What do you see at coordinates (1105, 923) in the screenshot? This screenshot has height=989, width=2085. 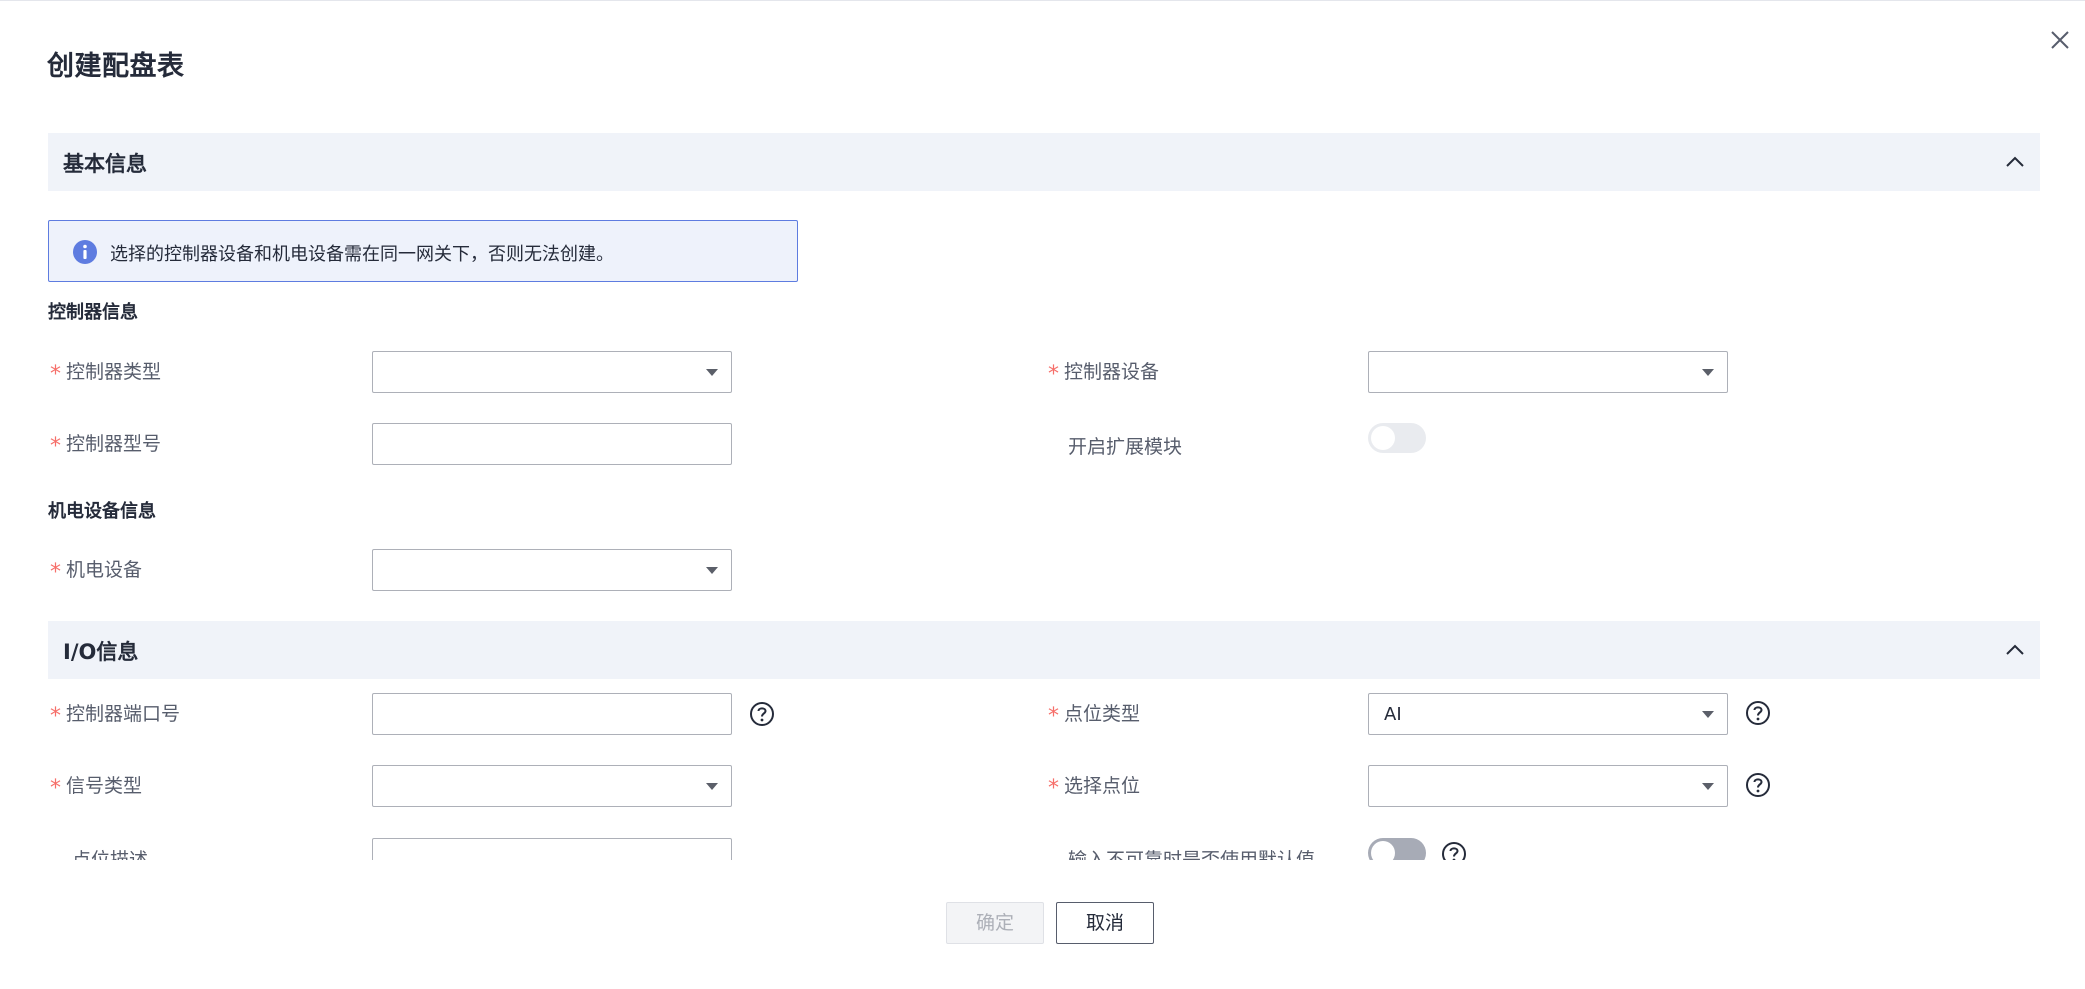 I see `cancel-button: 取消` at bounding box center [1105, 923].